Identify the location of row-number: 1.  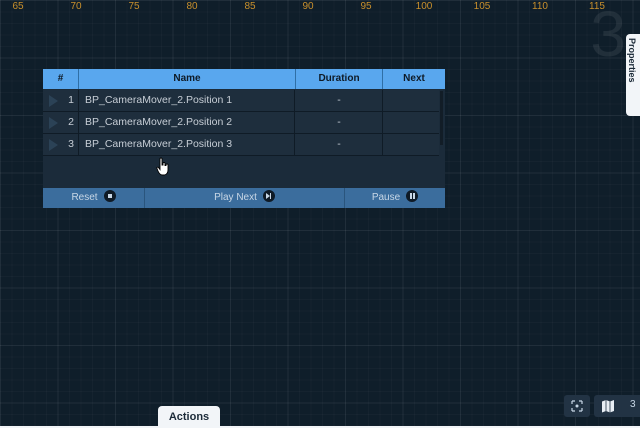
(71, 100).